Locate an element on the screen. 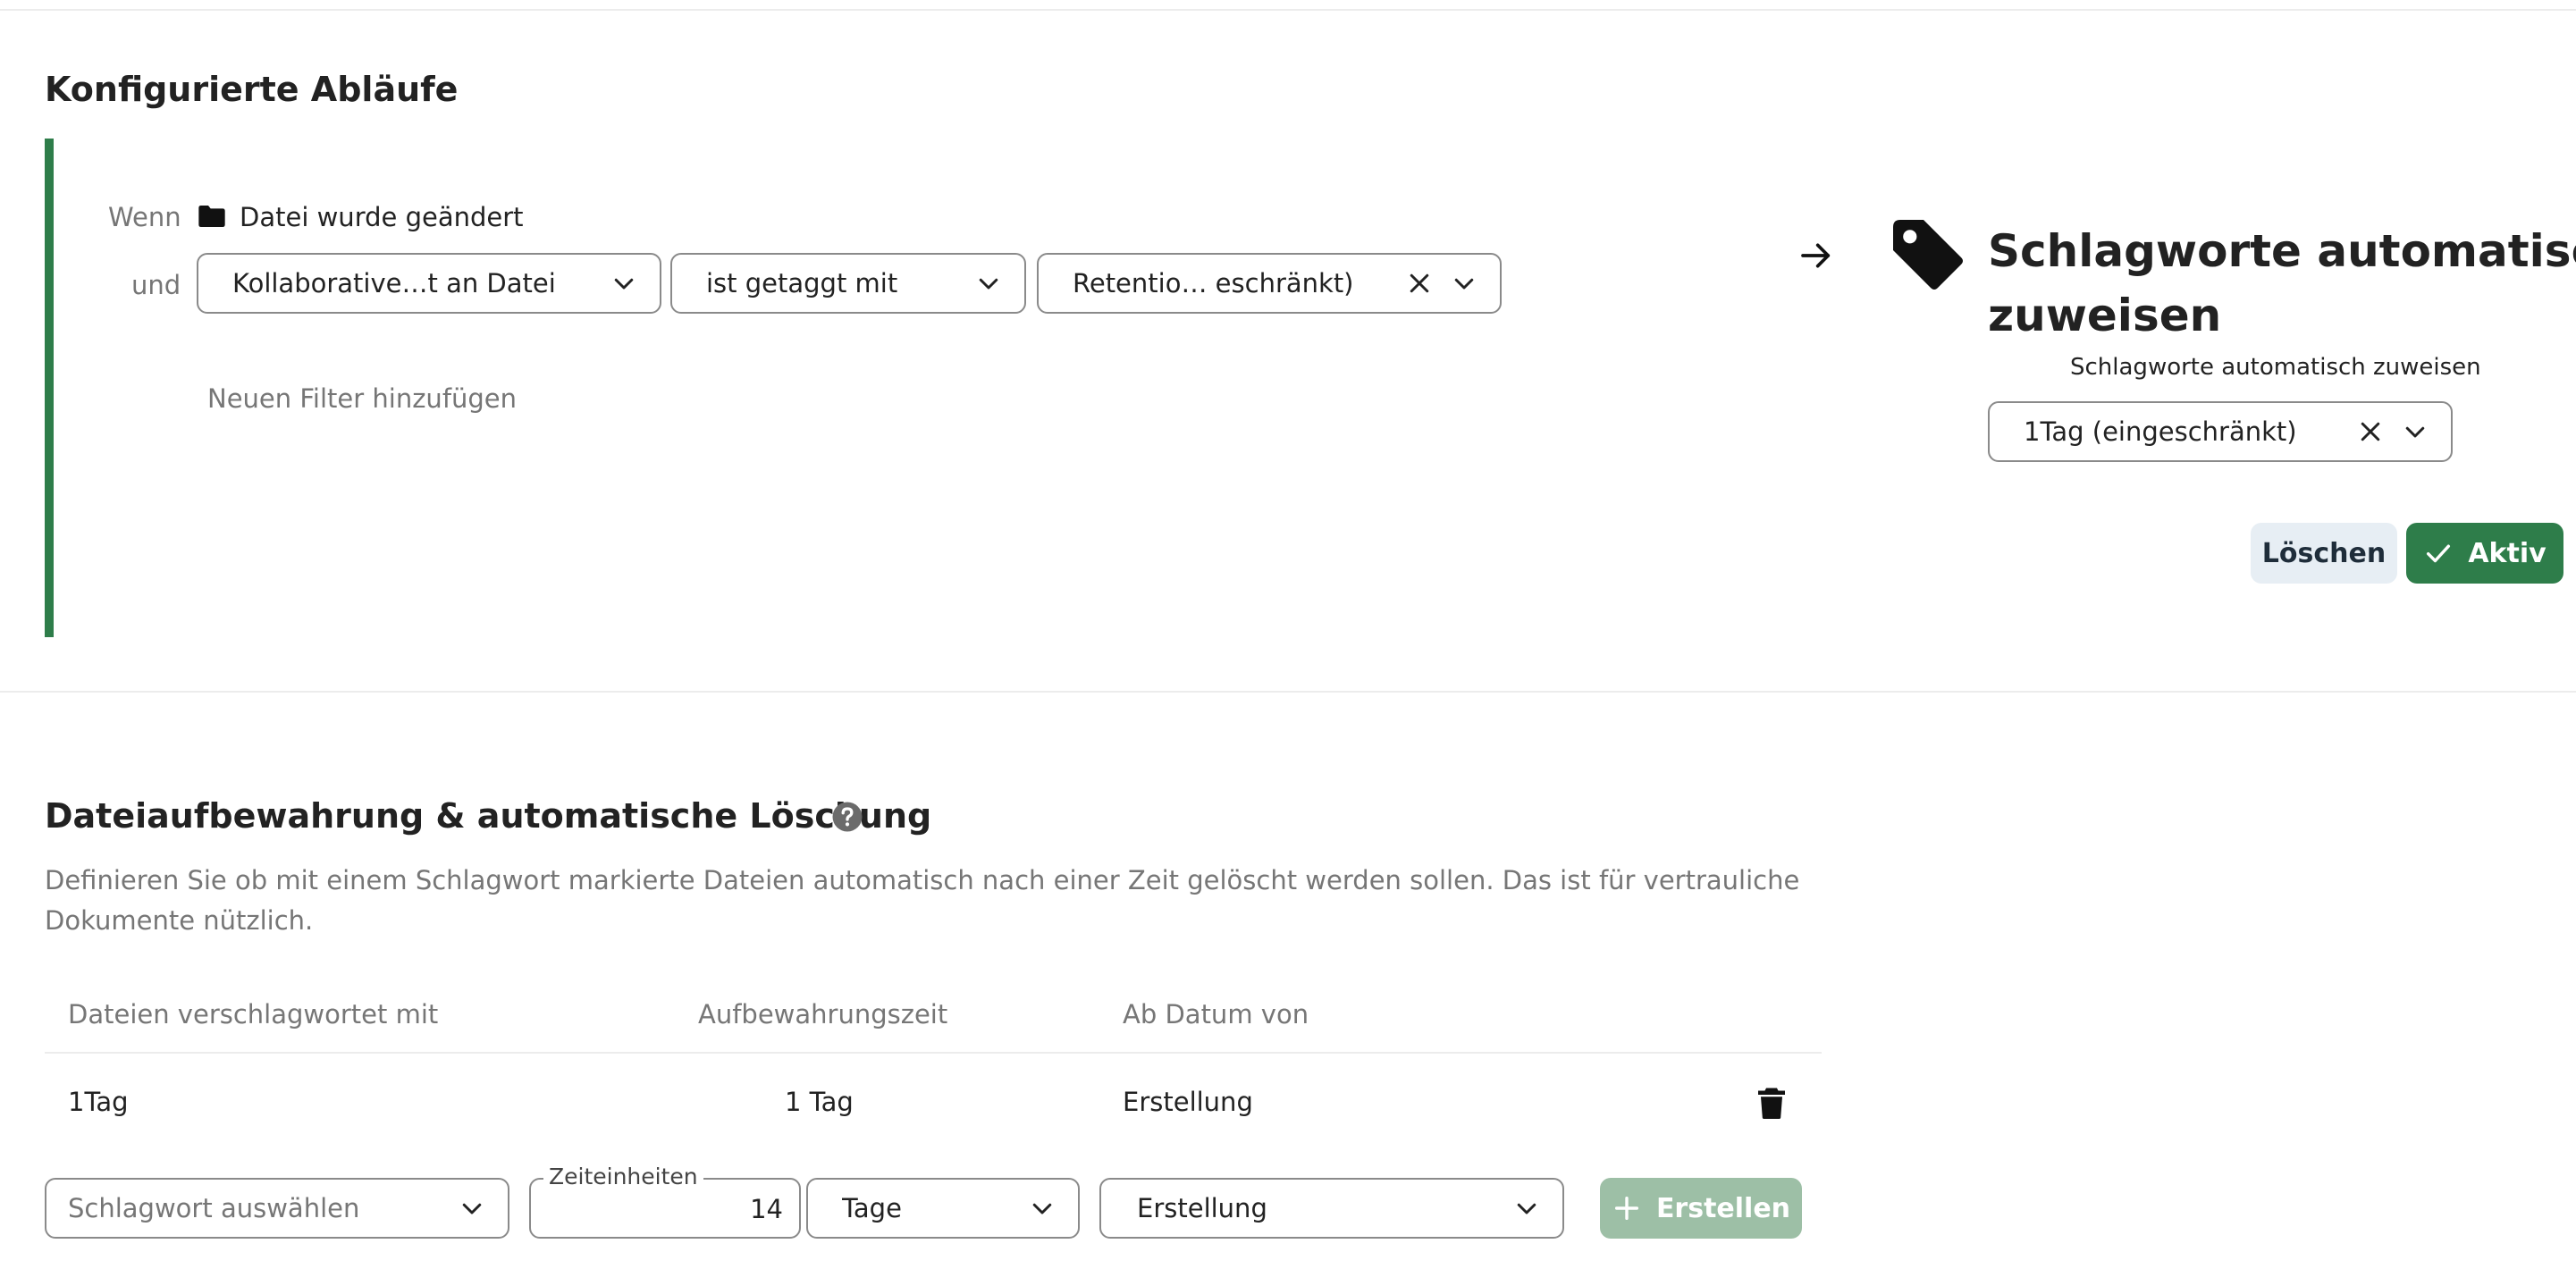 This screenshot has height=1269, width=2576. create-rule-button: Erstellen is located at coordinates (1701, 1208).